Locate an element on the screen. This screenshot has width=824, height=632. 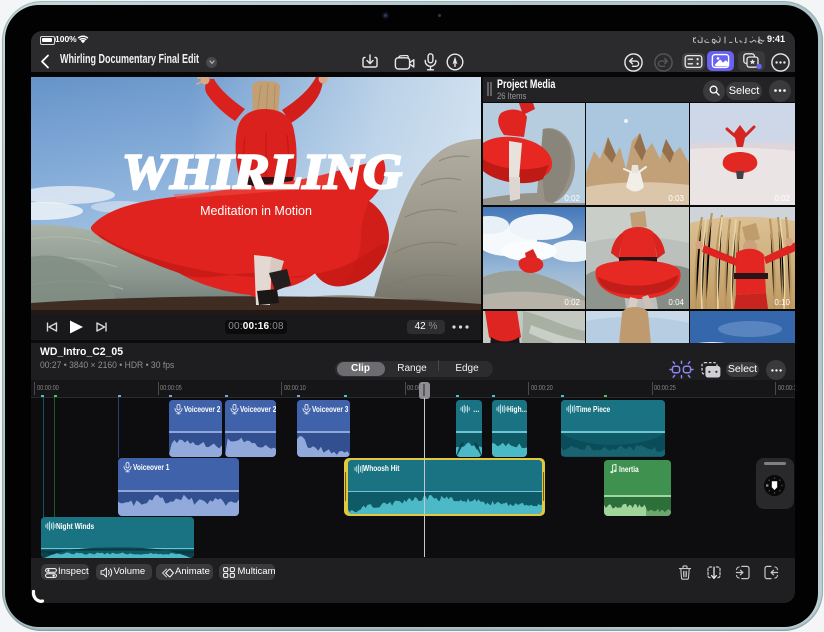
svg-text: 0:04 is located at coordinates (676, 302).